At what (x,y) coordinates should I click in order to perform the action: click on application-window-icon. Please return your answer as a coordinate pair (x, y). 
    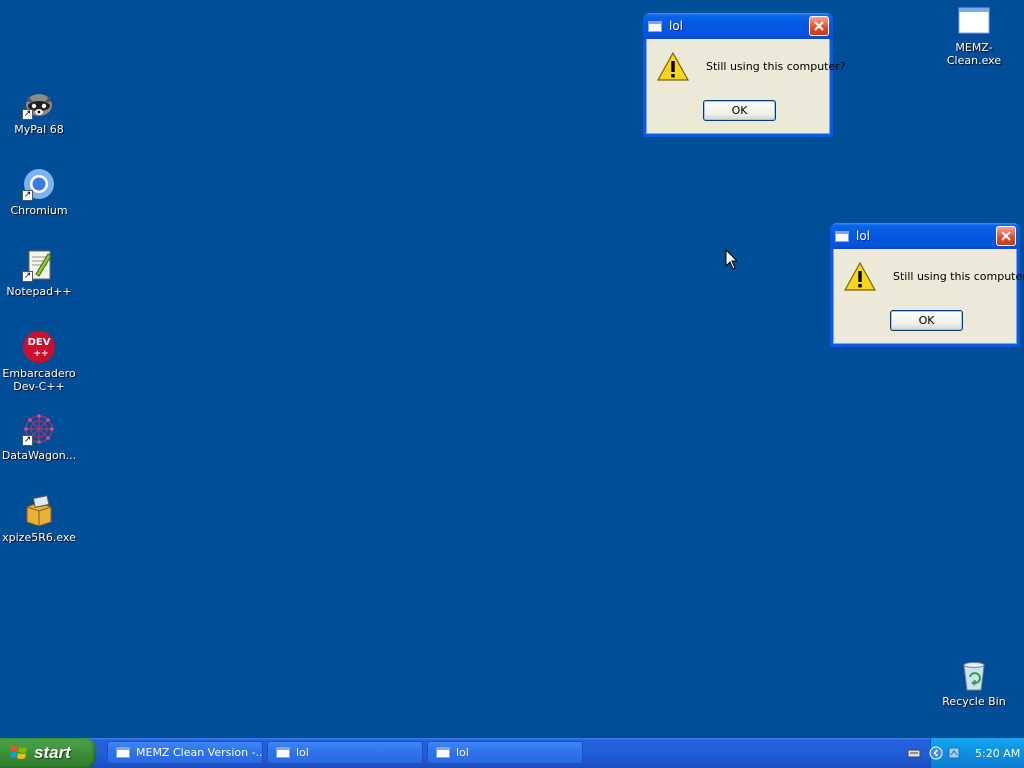
    Looking at the image, I should click on (974, 21).